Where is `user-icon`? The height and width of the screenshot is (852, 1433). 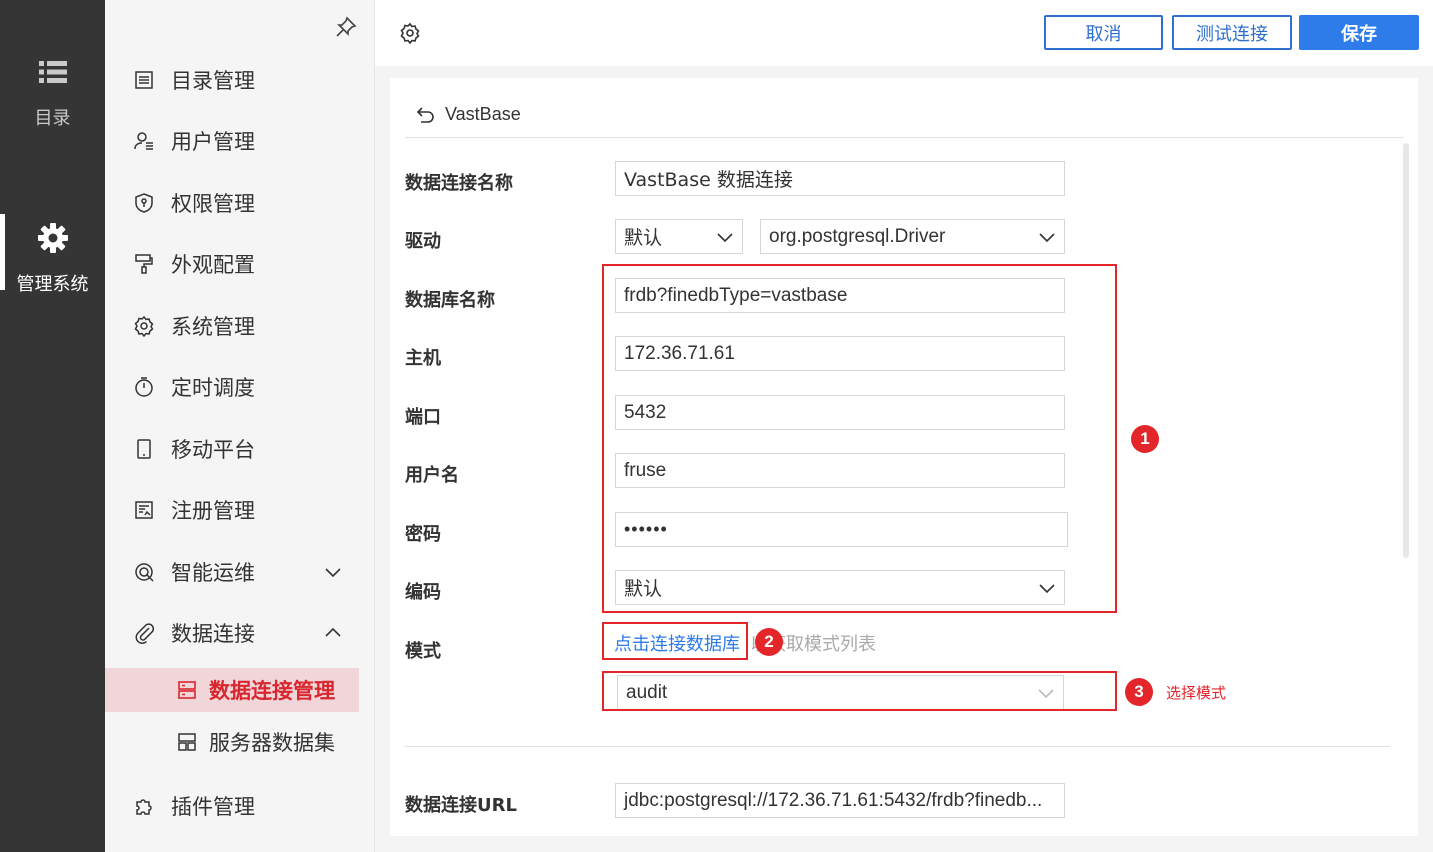
user-icon is located at coordinates (143, 141).